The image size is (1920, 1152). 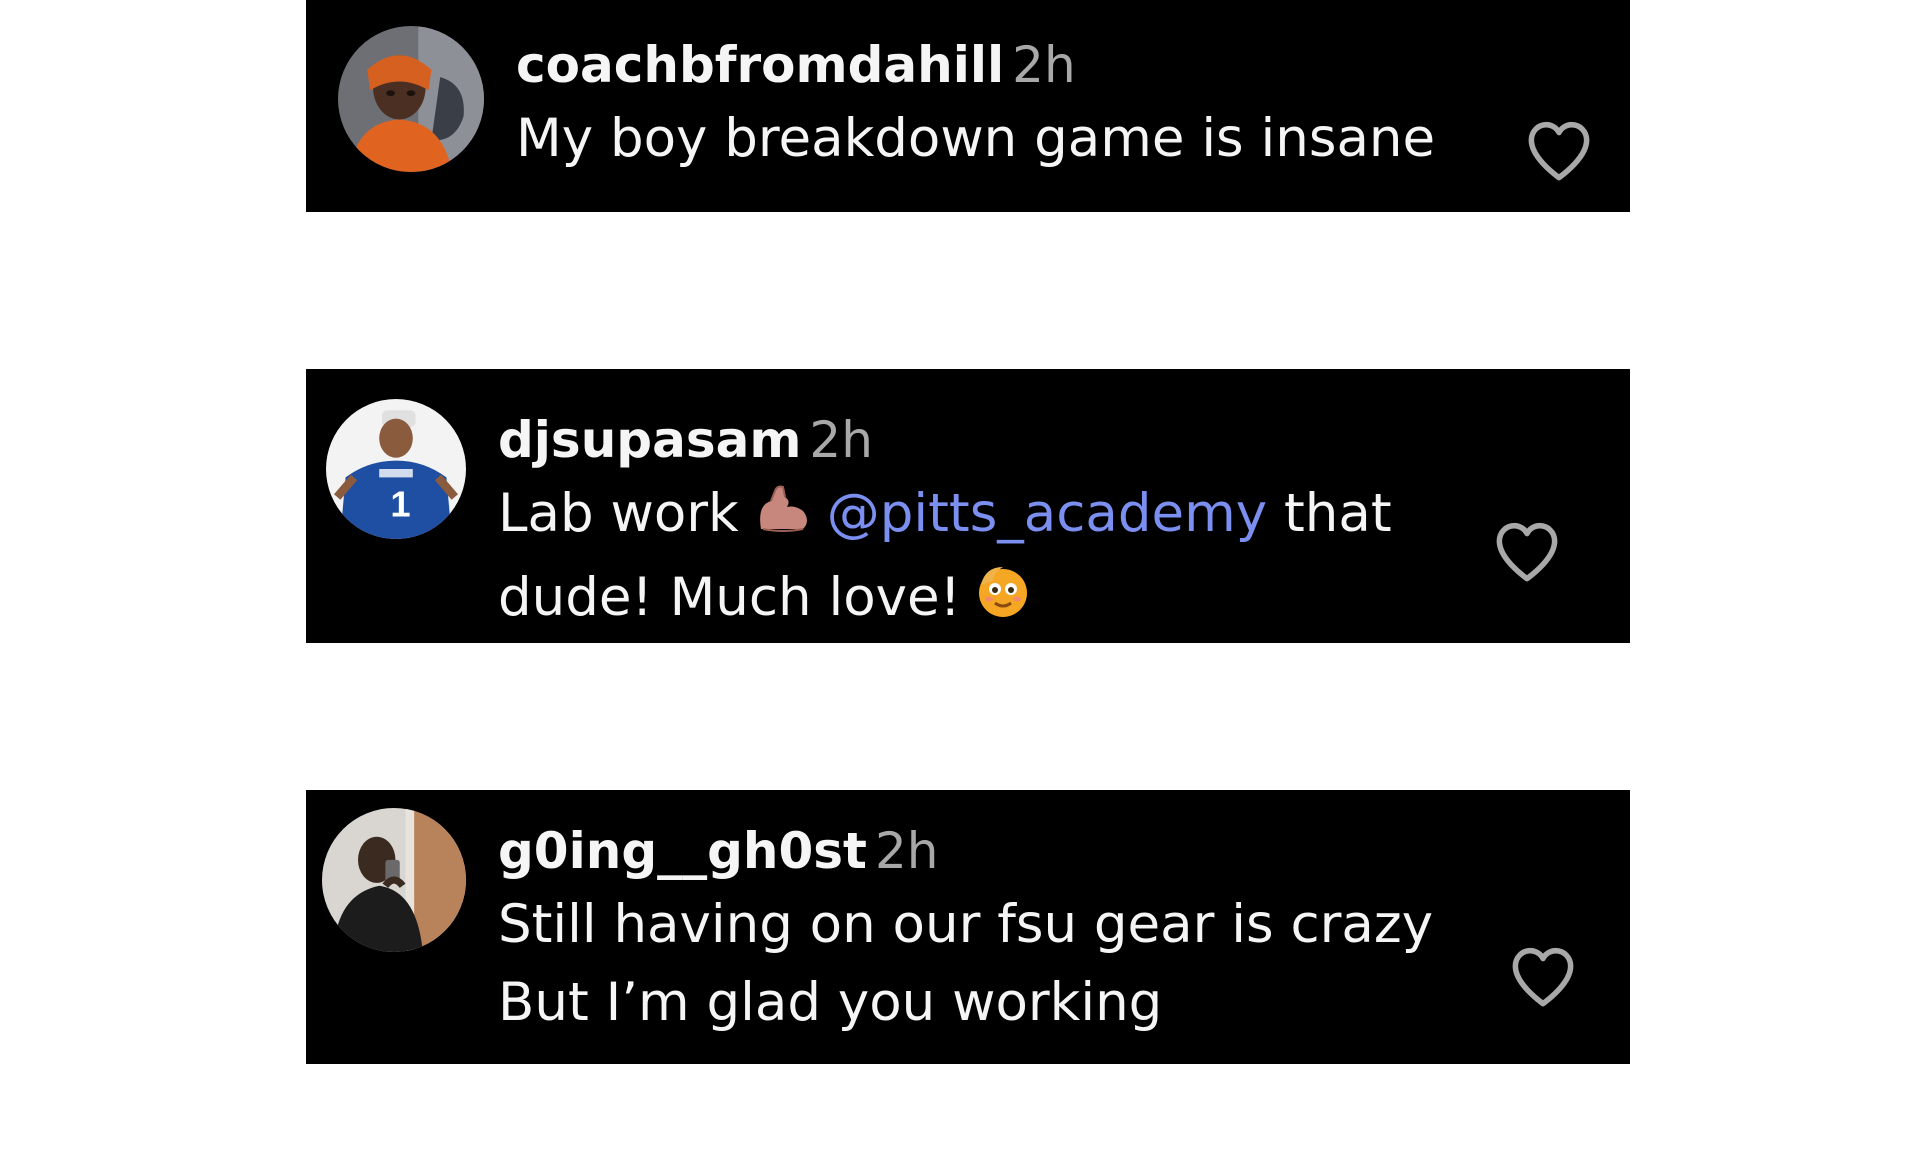 I want to click on comment-text-part: Lab work, so click(x=618, y=513).